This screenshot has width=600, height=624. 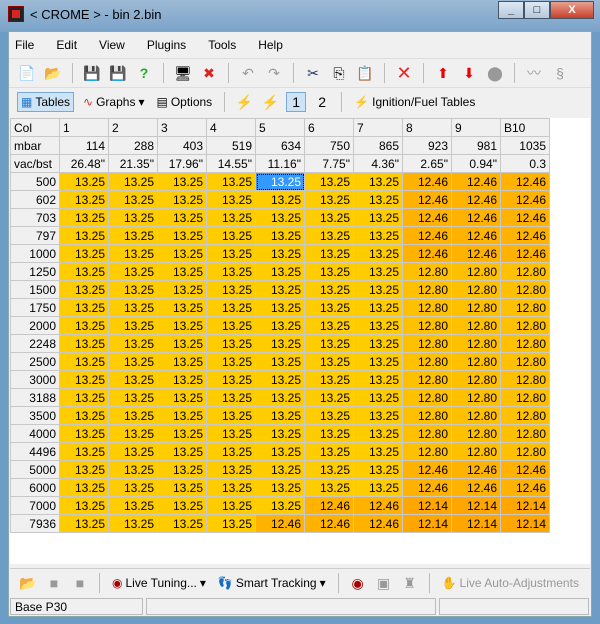 I want to click on menu-help: Help, so click(x=270, y=45).